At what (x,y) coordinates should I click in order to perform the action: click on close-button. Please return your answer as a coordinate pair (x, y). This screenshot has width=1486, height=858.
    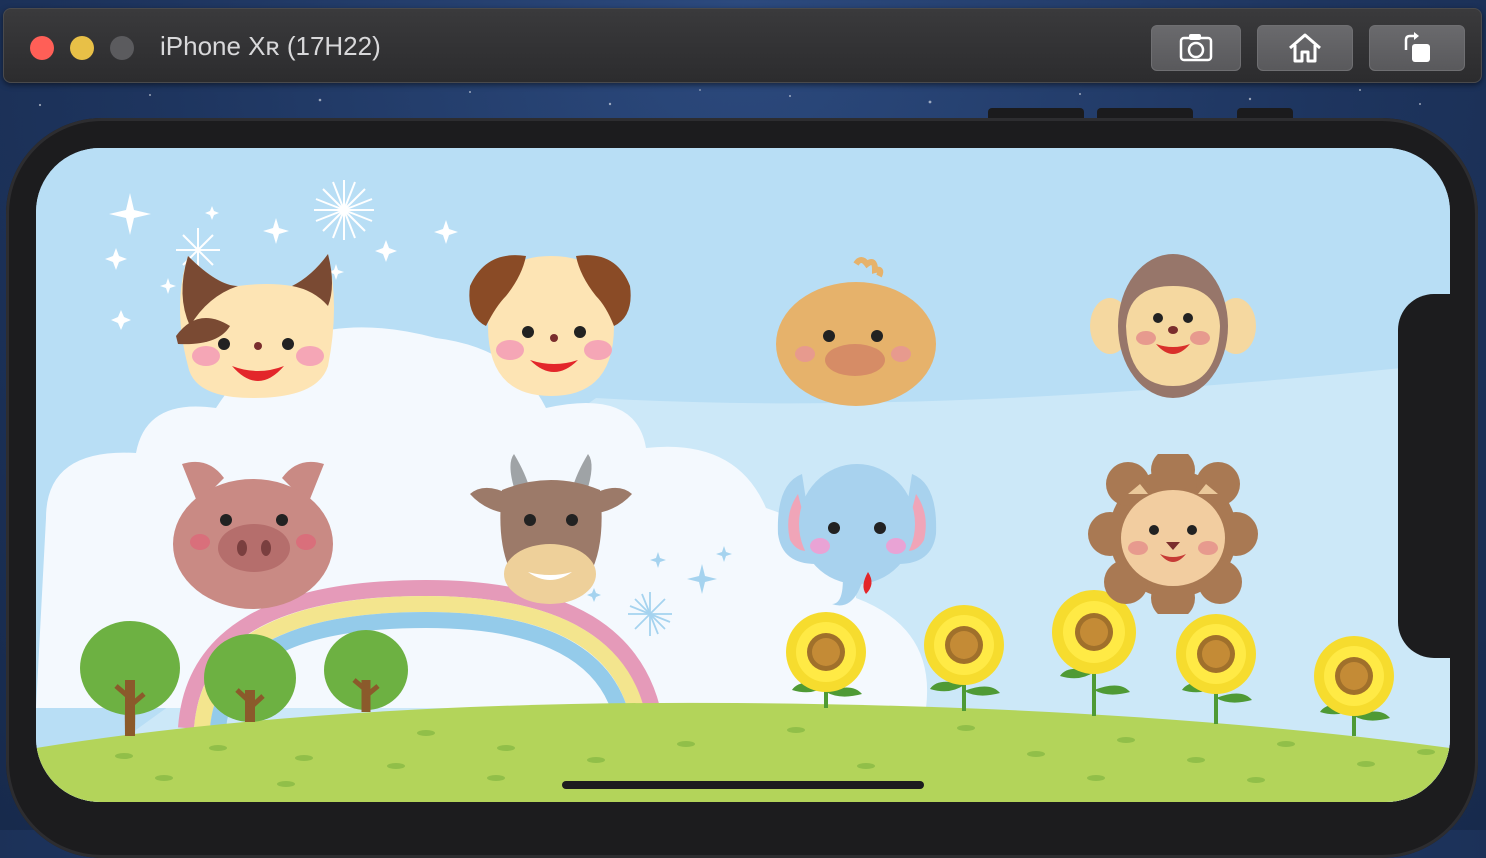
    Looking at the image, I should click on (42, 48).